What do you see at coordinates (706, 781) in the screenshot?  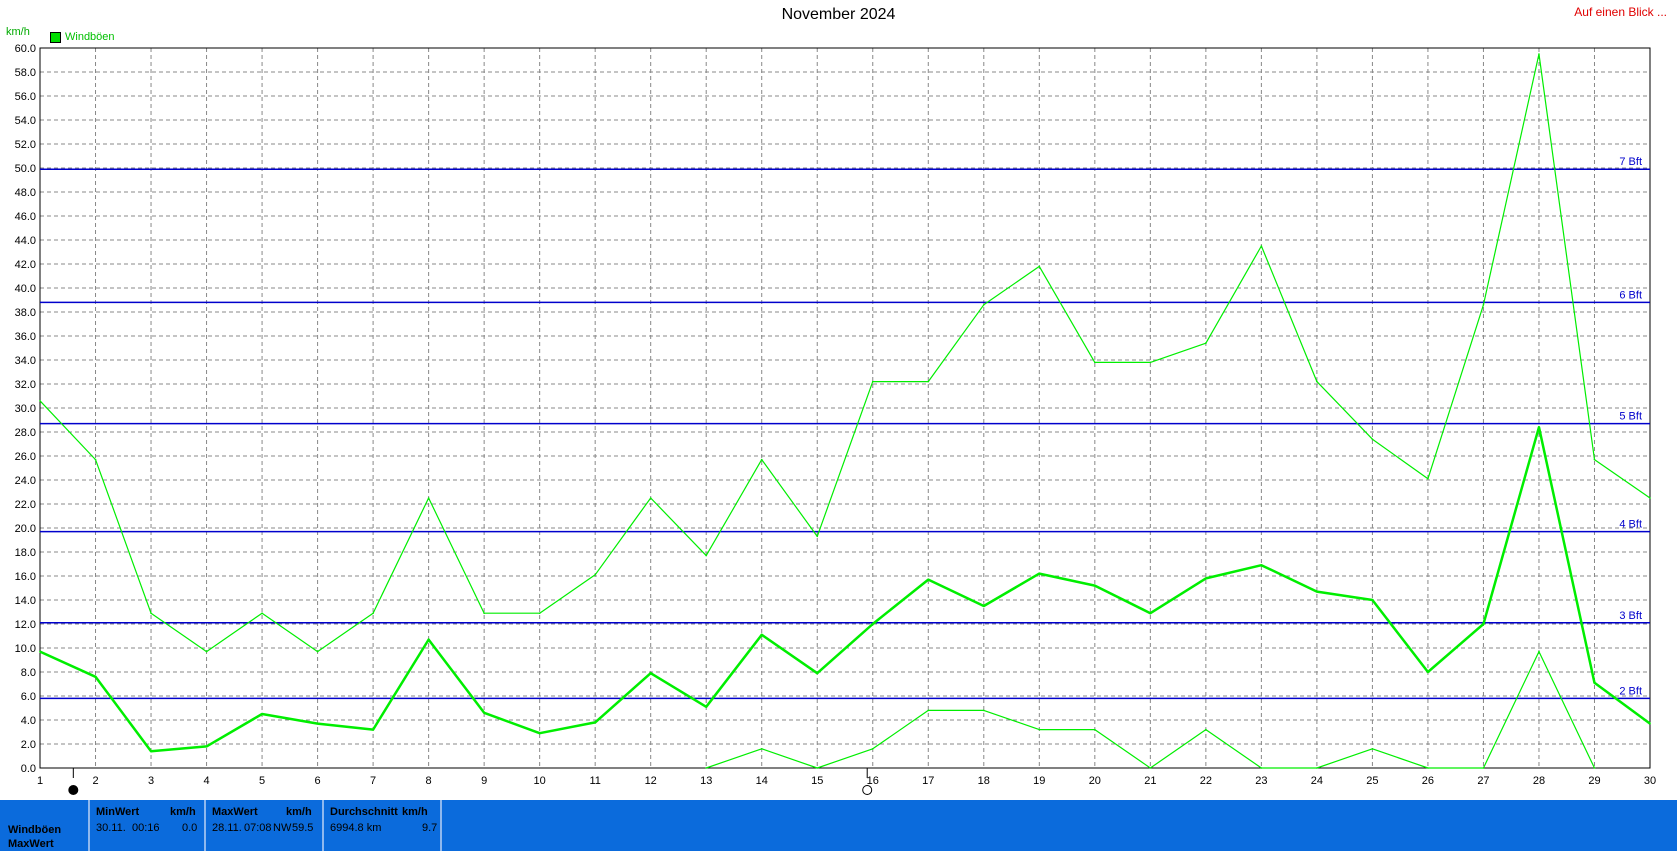 I see `x-tick-label: 13` at bounding box center [706, 781].